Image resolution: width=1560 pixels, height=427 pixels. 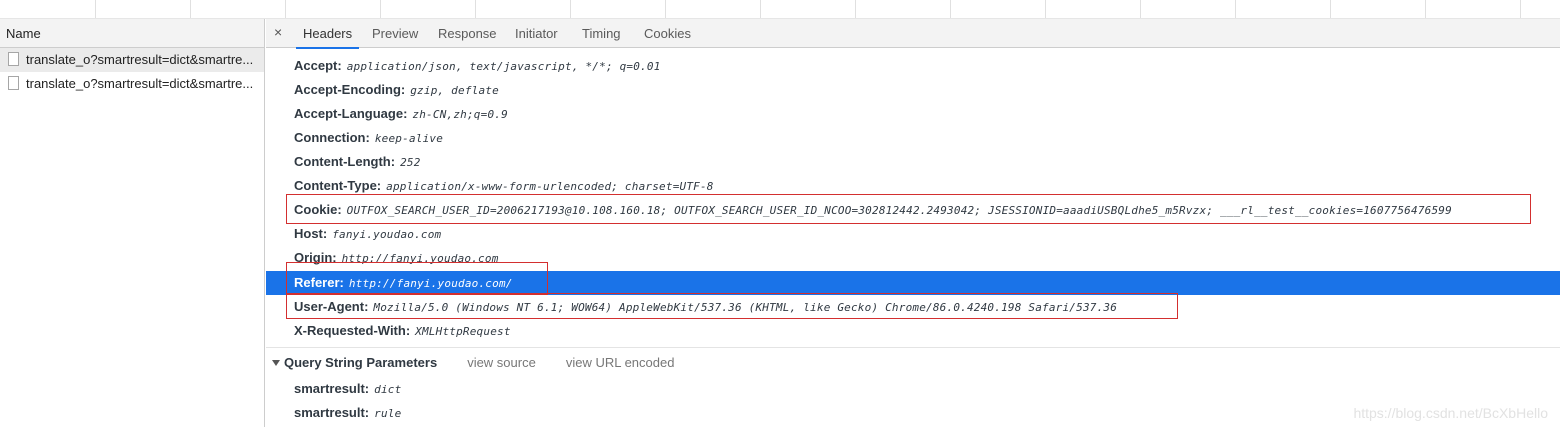 What do you see at coordinates (913, 258) in the screenshot?
I see `header-row-origin: Origin: http://fanyi.youdao.com` at bounding box center [913, 258].